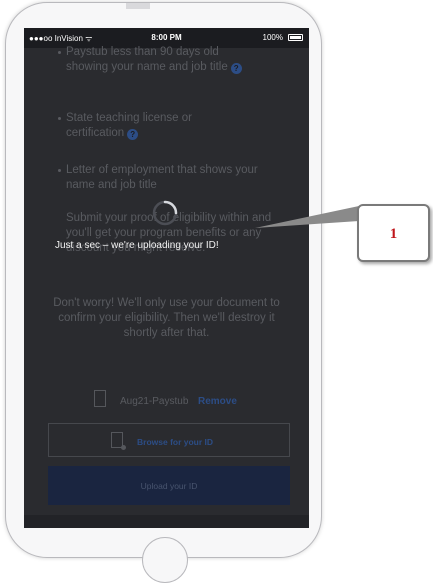  I want to click on document-icon, so click(100, 398).